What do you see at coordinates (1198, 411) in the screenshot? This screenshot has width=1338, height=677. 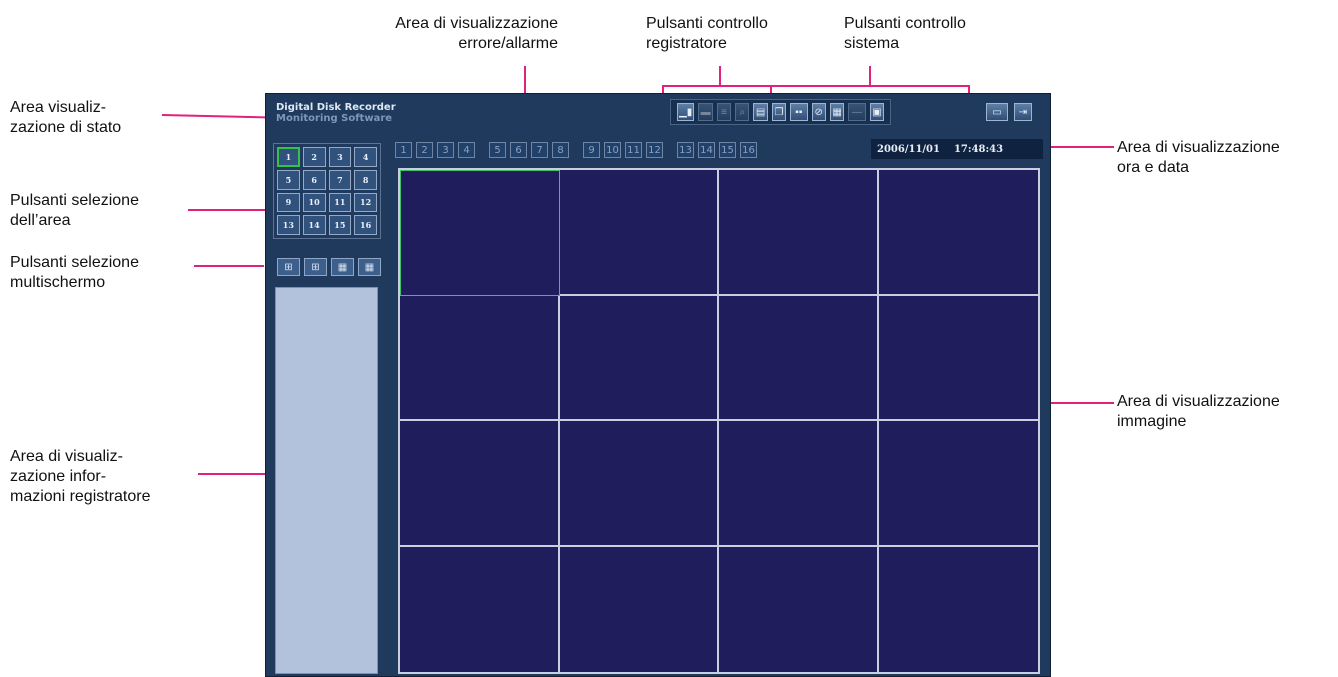 I see `callout-image-area: Area di visualizzazione immagine` at bounding box center [1198, 411].